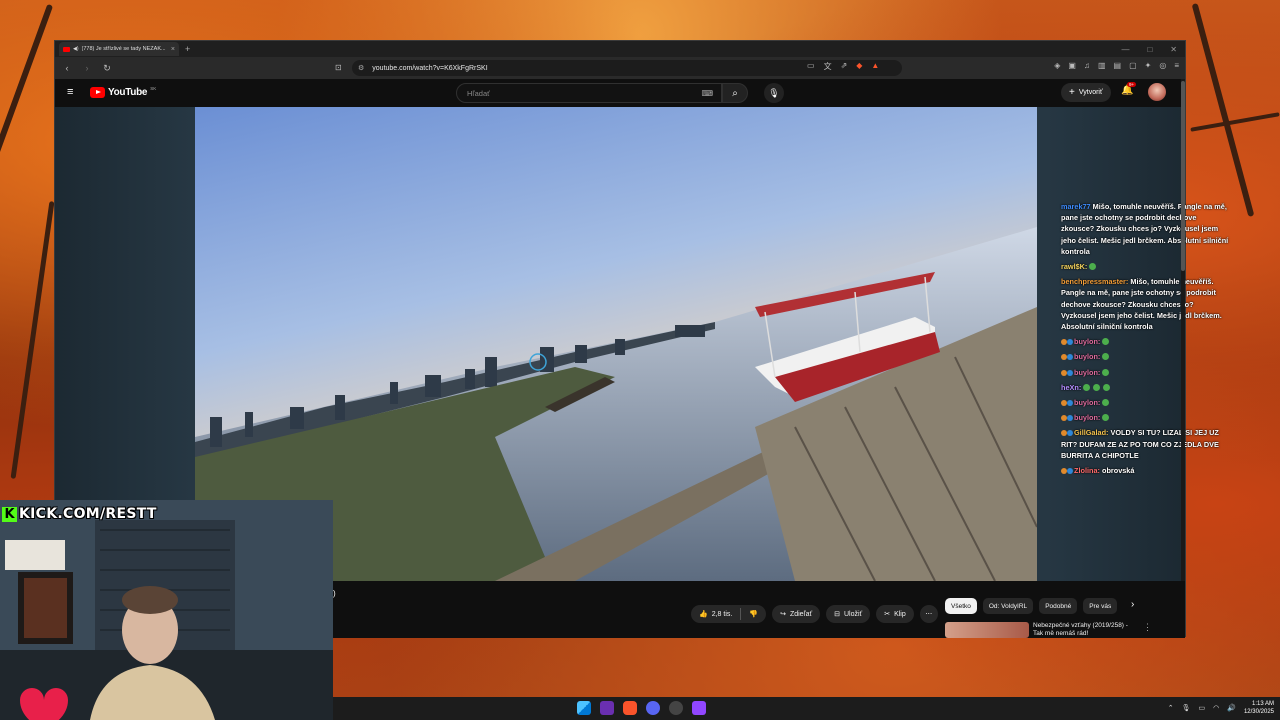 The width and height of the screenshot is (1280, 720). I want to click on menu-icon: ≡, so click(1176, 65).